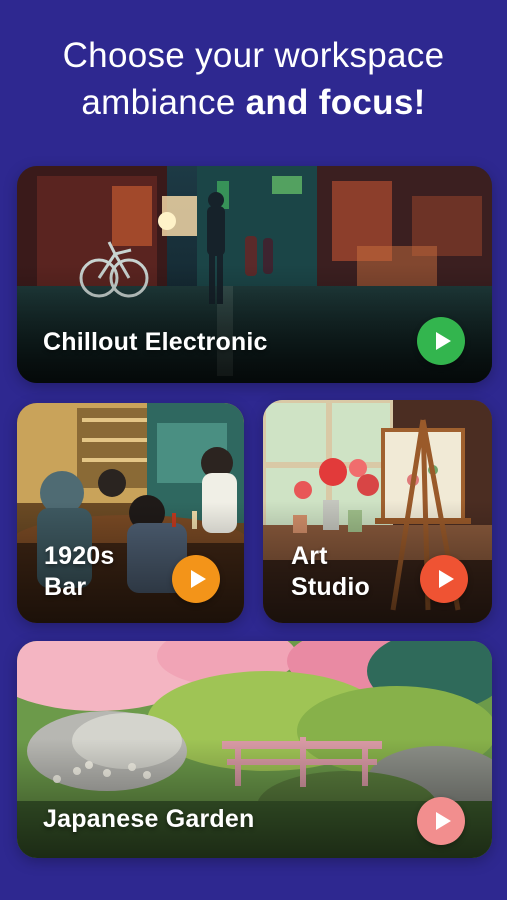  What do you see at coordinates (130, 513) in the screenshot?
I see `ambiance-card-1920s-bar: 1920s Bar` at bounding box center [130, 513].